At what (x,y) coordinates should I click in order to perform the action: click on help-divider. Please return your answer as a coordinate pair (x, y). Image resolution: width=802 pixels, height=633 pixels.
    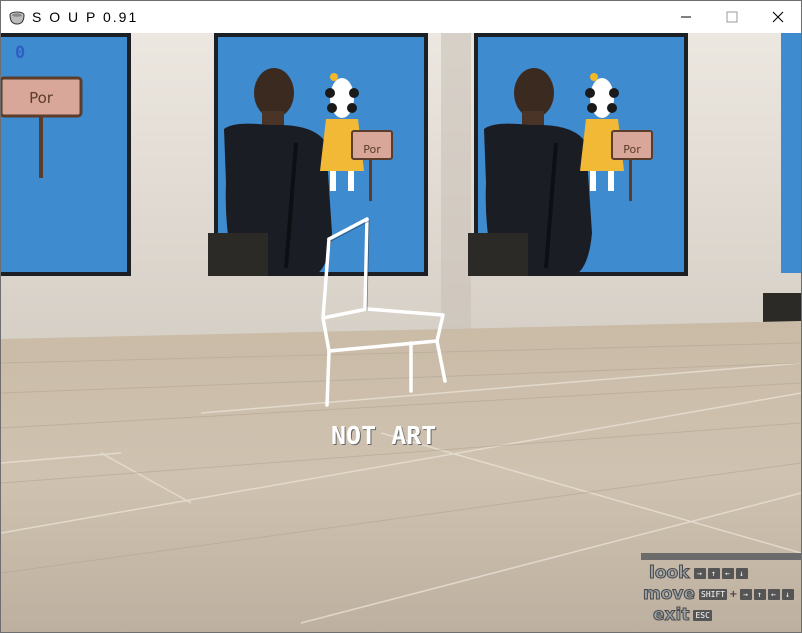
    Looking at the image, I should click on (721, 556).